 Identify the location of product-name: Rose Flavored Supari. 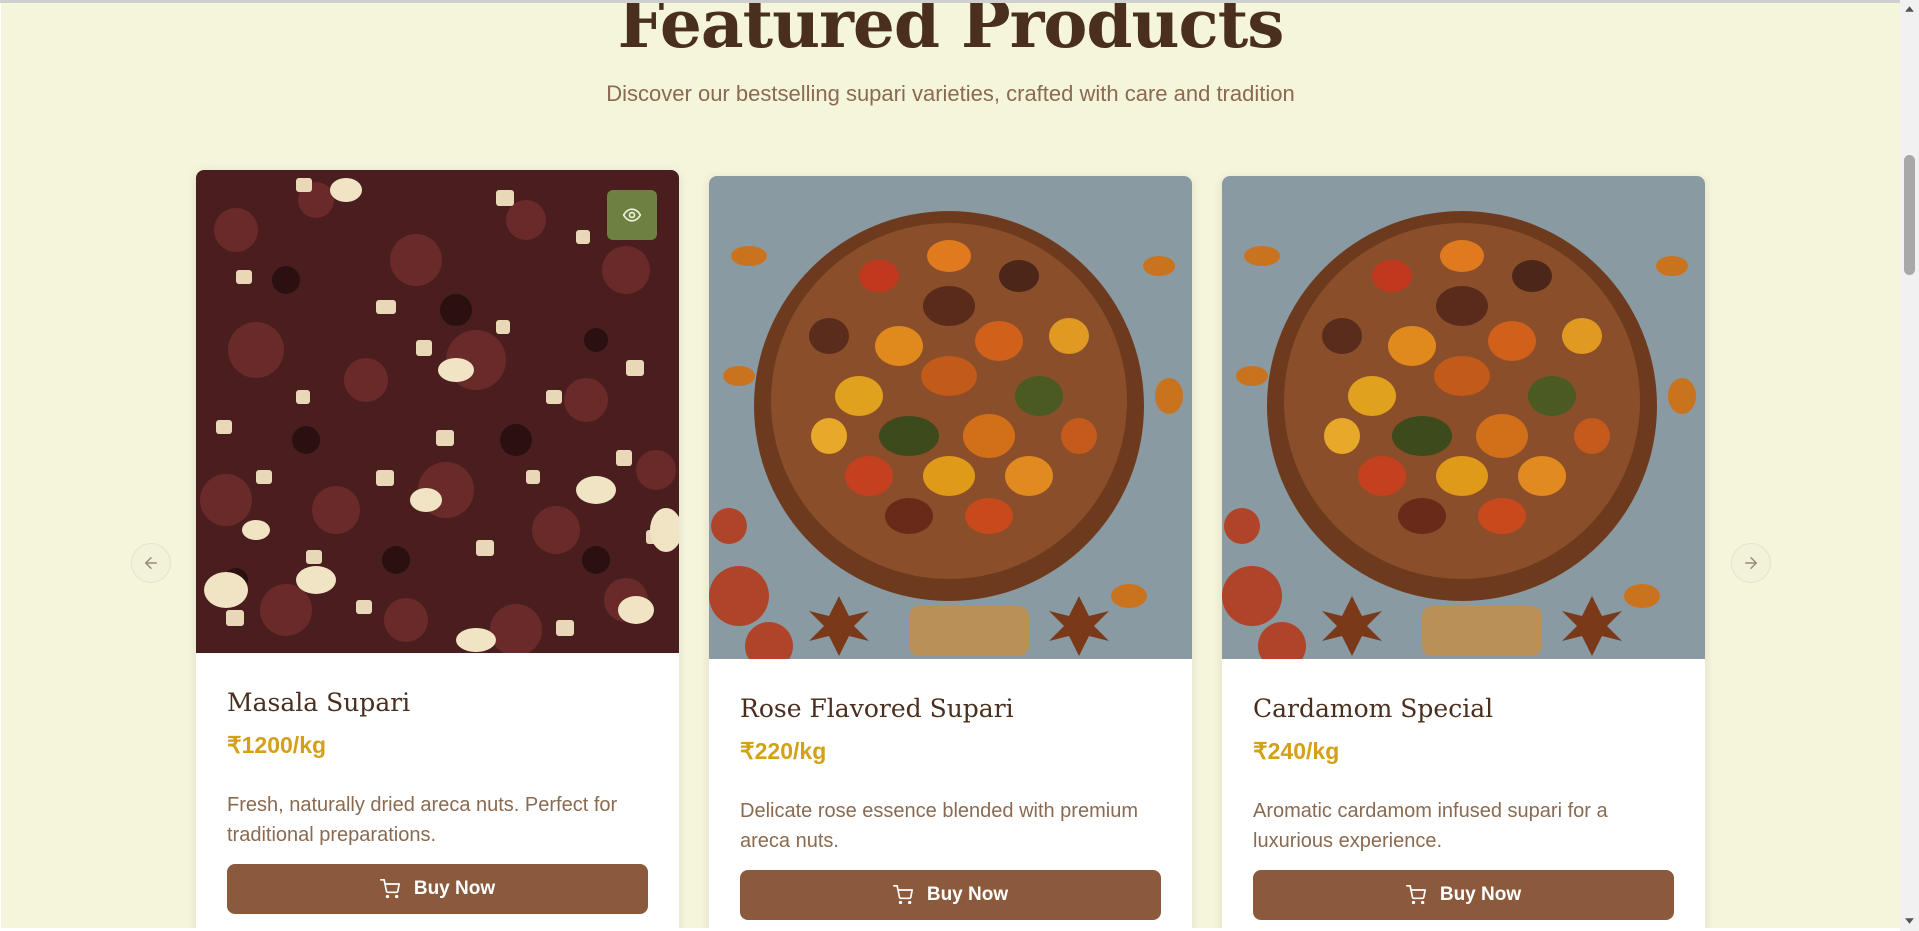
(877, 708).